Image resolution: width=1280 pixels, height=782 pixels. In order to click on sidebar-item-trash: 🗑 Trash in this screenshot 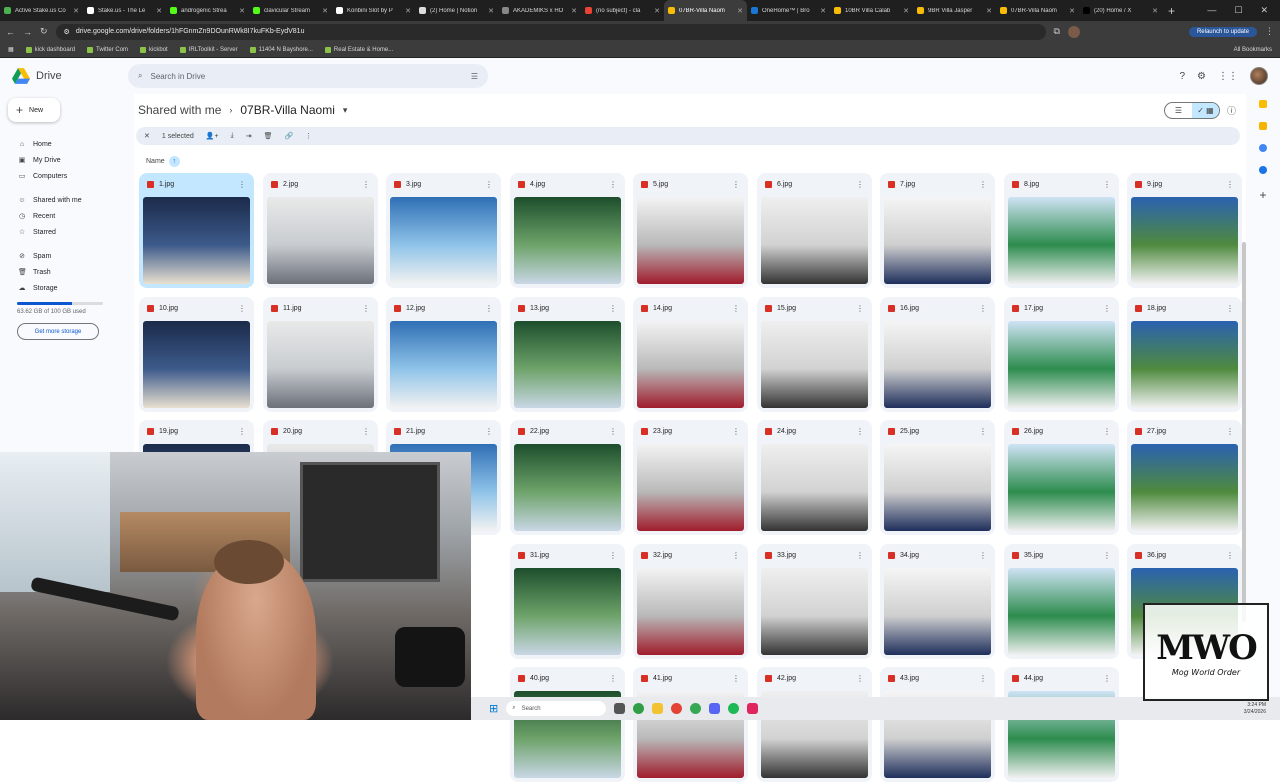, I will do `click(67, 272)`.